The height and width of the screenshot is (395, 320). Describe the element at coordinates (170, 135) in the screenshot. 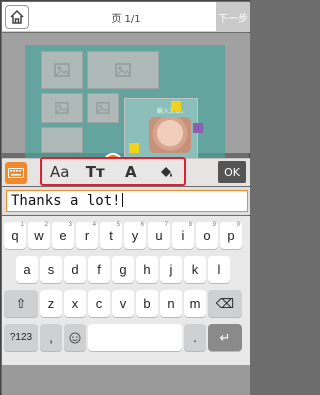

I see `baby-photo` at that location.